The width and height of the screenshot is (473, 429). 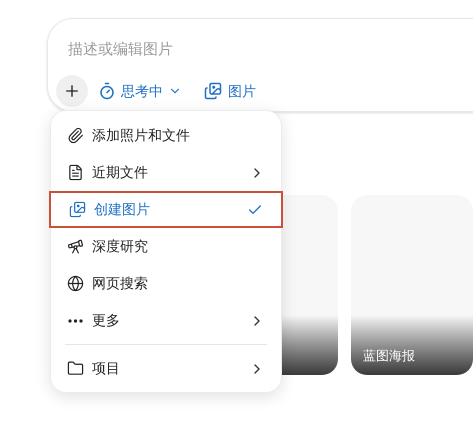 I want to click on menu-item: 深度研究, so click(x=166, y=246).